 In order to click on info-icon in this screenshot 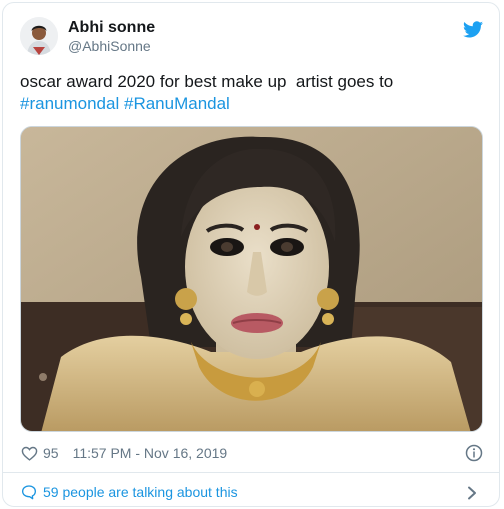, I will do `click(474, 453)`.